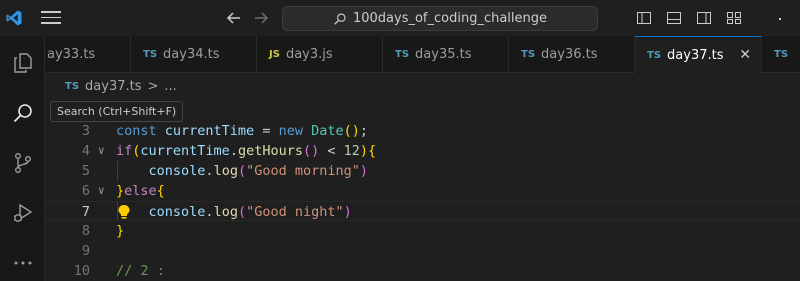  I want to click on run-debug-icon, so click(22, 212).